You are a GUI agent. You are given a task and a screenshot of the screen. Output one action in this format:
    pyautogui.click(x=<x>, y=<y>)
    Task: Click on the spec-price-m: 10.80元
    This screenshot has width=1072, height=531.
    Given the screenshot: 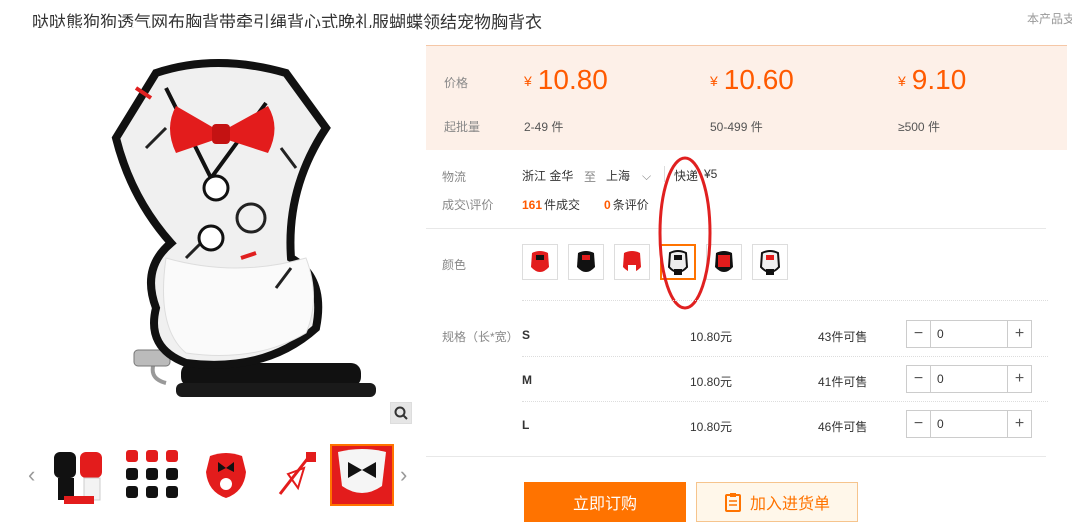 What is the action you would take?
    pyautogui.click(x=711, y=382)
    